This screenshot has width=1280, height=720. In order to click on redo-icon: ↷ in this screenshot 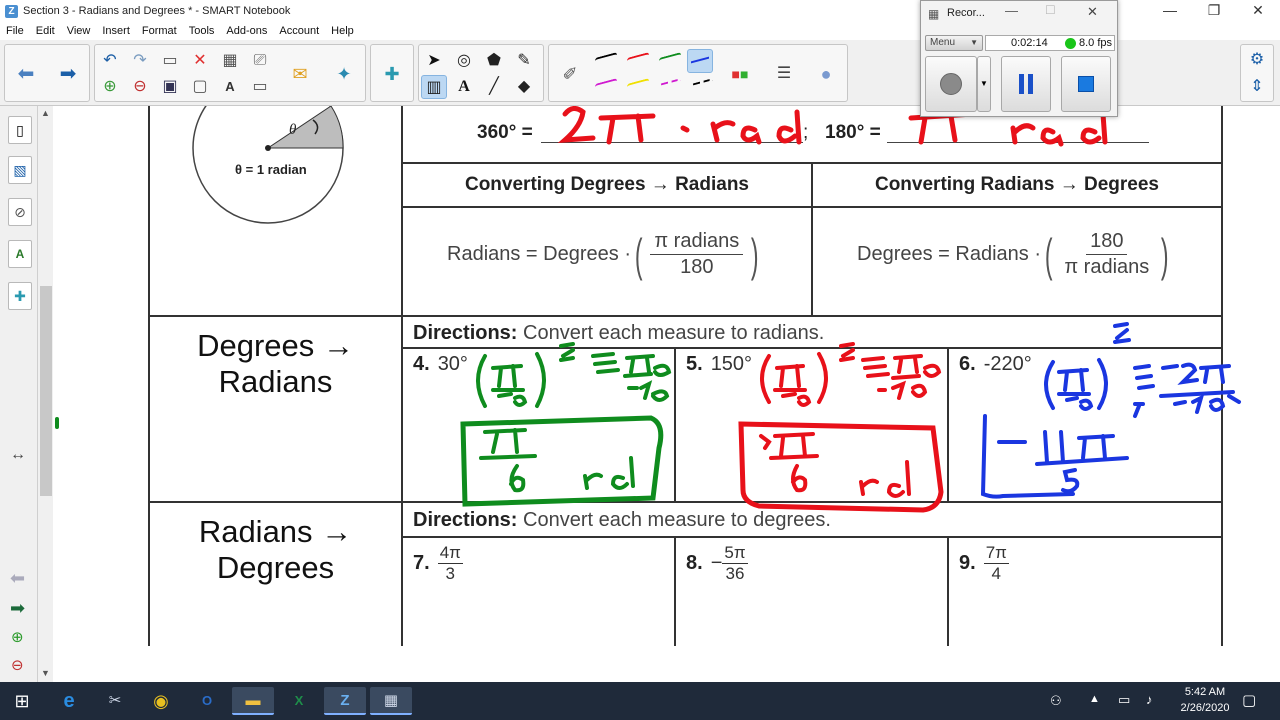, I will do `click(140, 61)`.